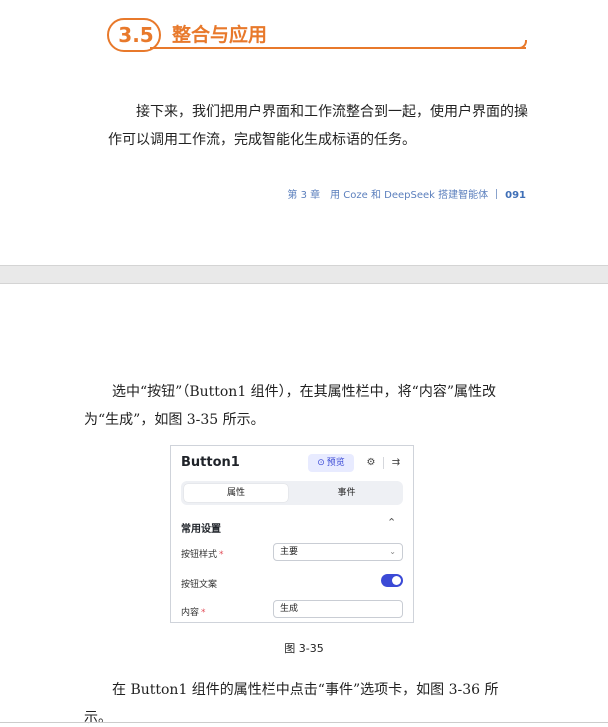 The width and height of the screenshot is (608, 727). I want to click on tab-properties: 属性, so click(236, 493).